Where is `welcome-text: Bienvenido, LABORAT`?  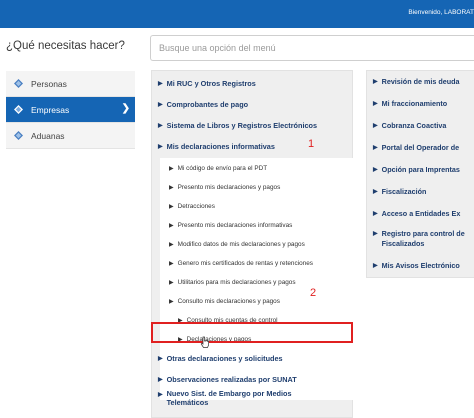
welcome-text: Bienvenido, LABORAT is located at coordinates (441, 12).